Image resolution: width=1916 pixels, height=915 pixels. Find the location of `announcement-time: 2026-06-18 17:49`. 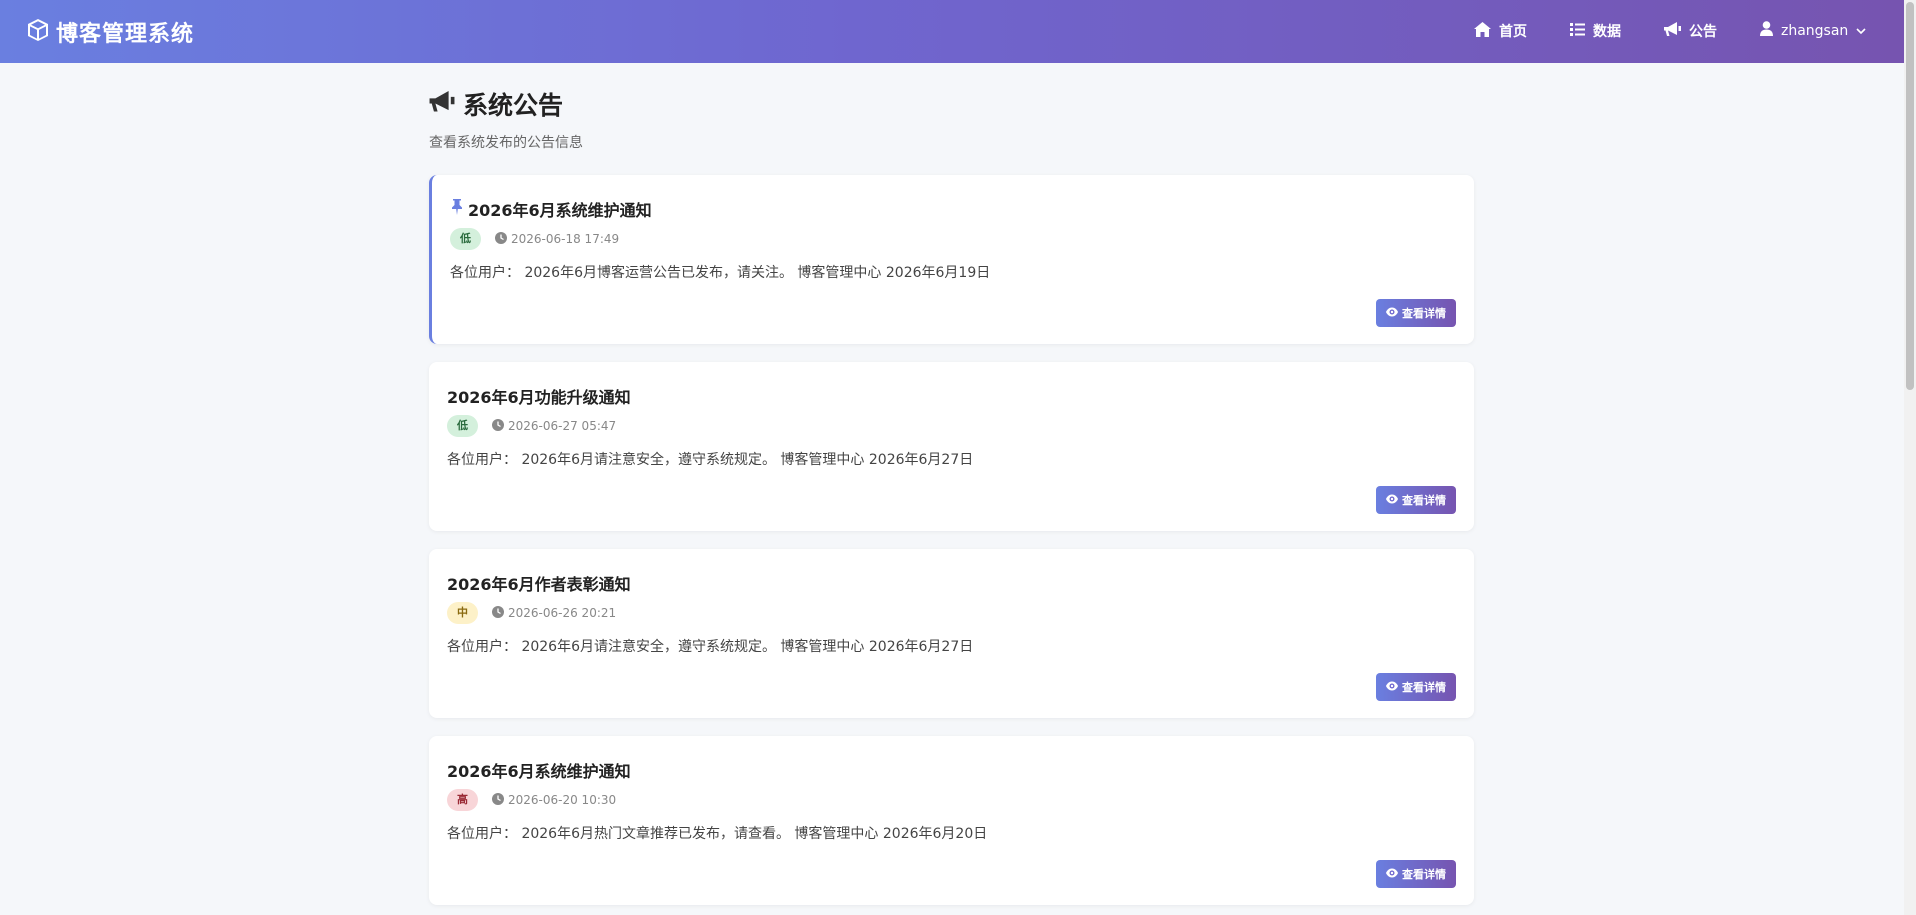

announcement-time: 2026-06-18 17:49 is located at coordinates (557, 239).